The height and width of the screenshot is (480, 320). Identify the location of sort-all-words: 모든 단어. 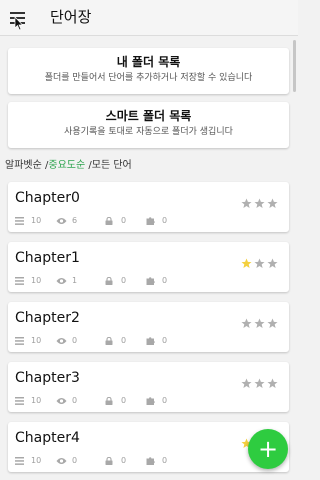
(112, 165).